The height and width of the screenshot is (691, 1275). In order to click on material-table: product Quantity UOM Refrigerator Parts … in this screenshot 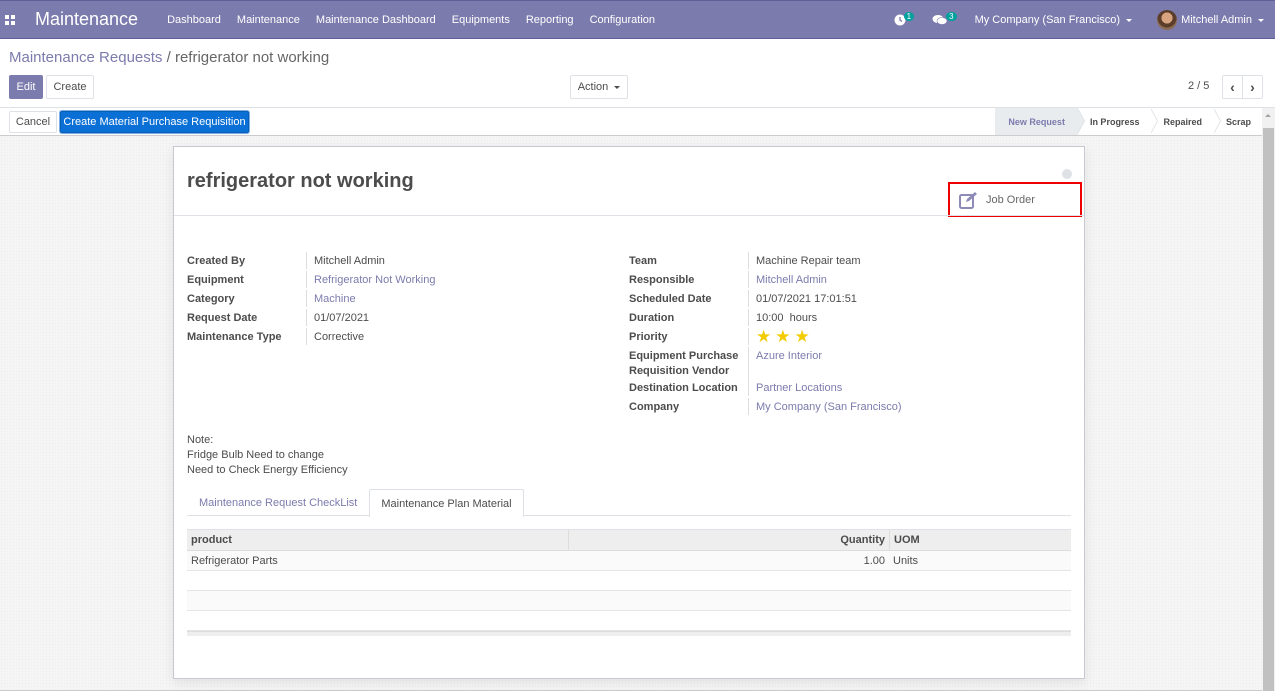, I will do `click(629, 582)`.